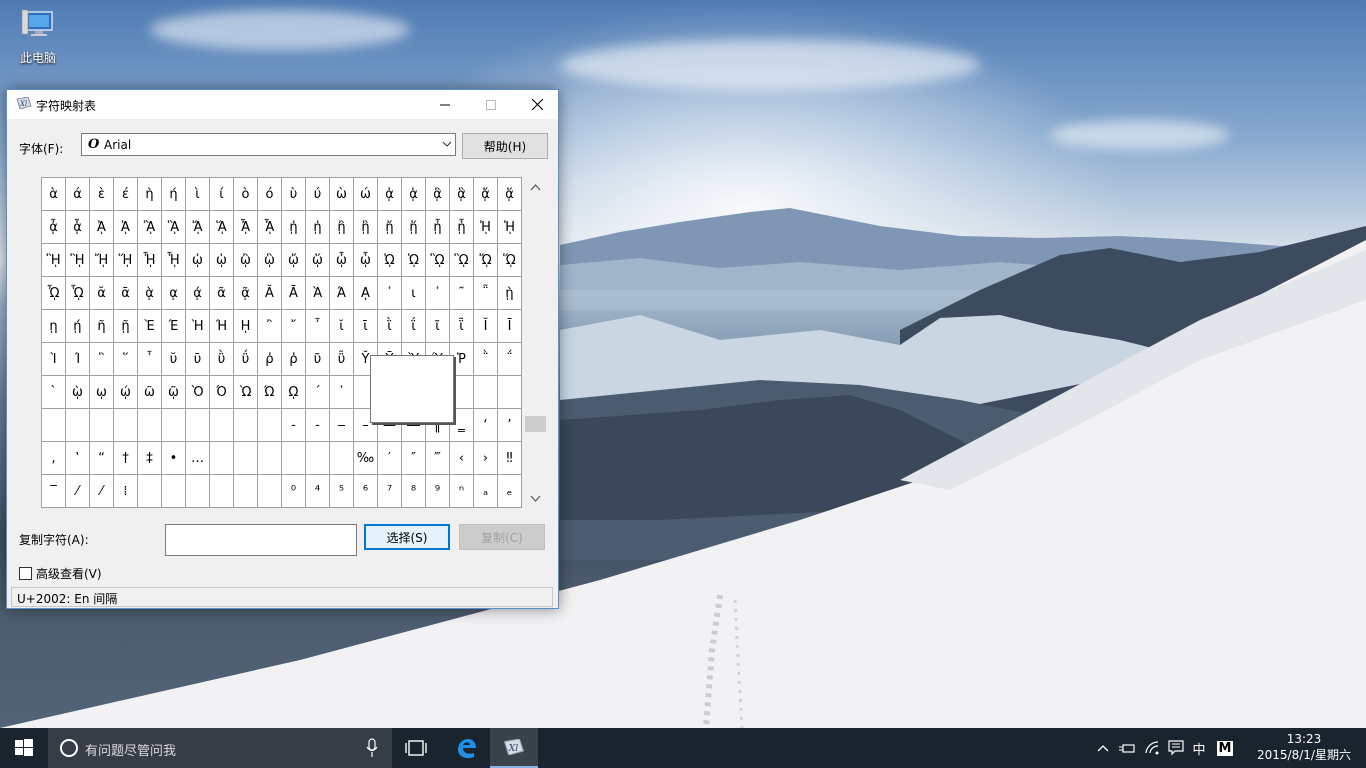 The height and width of the screenshot is (768, 1366). What do you see at coordinates (294, 491) in the screenshot?
I see `character-cell: ⁰` at bounding box center [294, 491].